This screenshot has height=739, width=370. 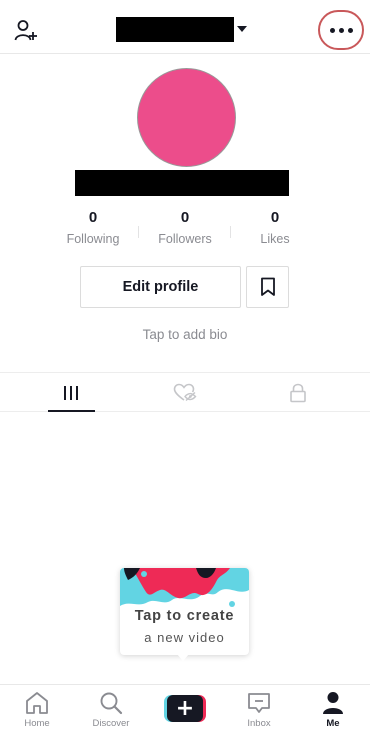 I want to click on create-button: +, so click(x=185, y=708).